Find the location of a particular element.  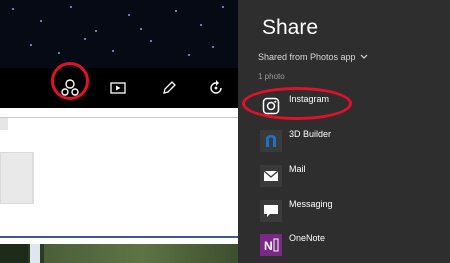

share-icon is located at coordinates (70, 87).